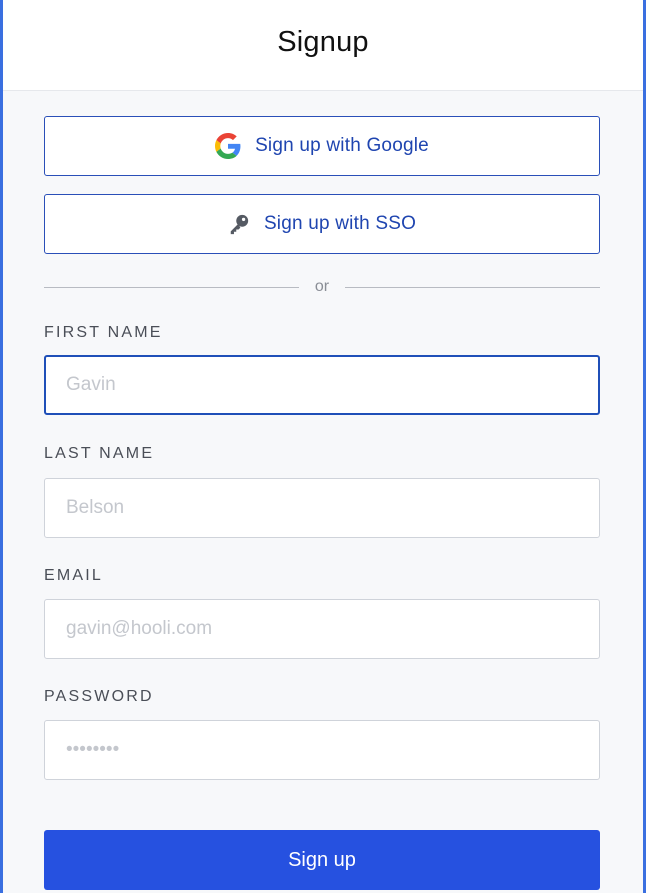 The image size is (646, 893). What do you see at coordinates (332, 750) in the screenshot?
I see `password-input` at bounding box center [332, 750].